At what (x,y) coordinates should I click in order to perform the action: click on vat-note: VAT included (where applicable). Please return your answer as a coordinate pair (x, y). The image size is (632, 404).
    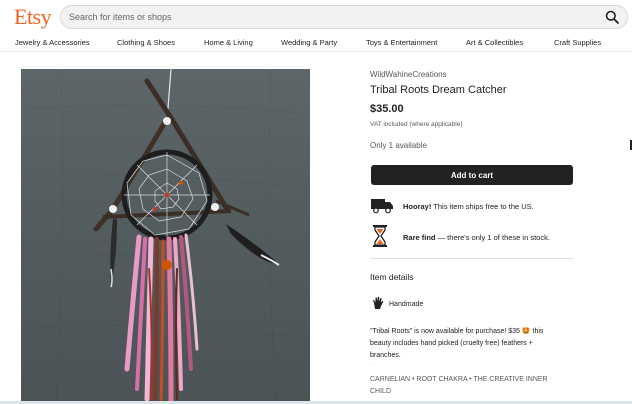
    Looking at the image, I should click on (416, 124).